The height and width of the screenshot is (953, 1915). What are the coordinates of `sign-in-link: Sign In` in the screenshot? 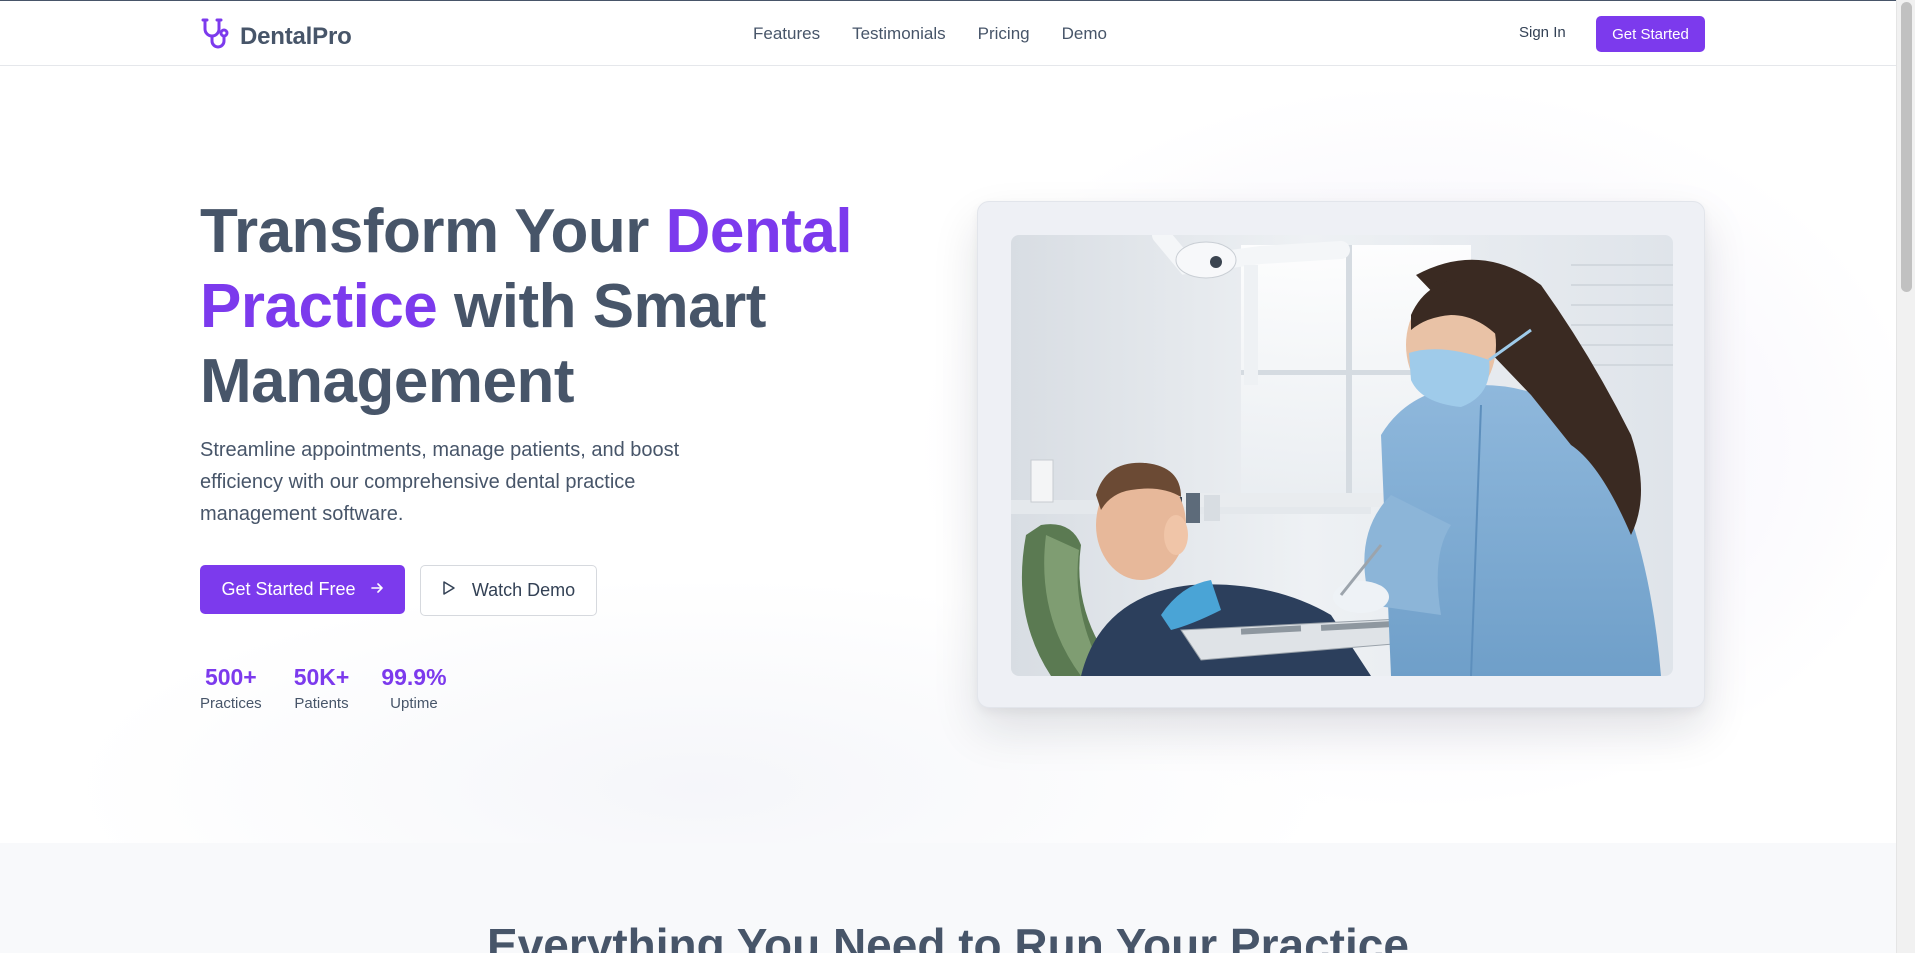 It's located at (1542, 32).